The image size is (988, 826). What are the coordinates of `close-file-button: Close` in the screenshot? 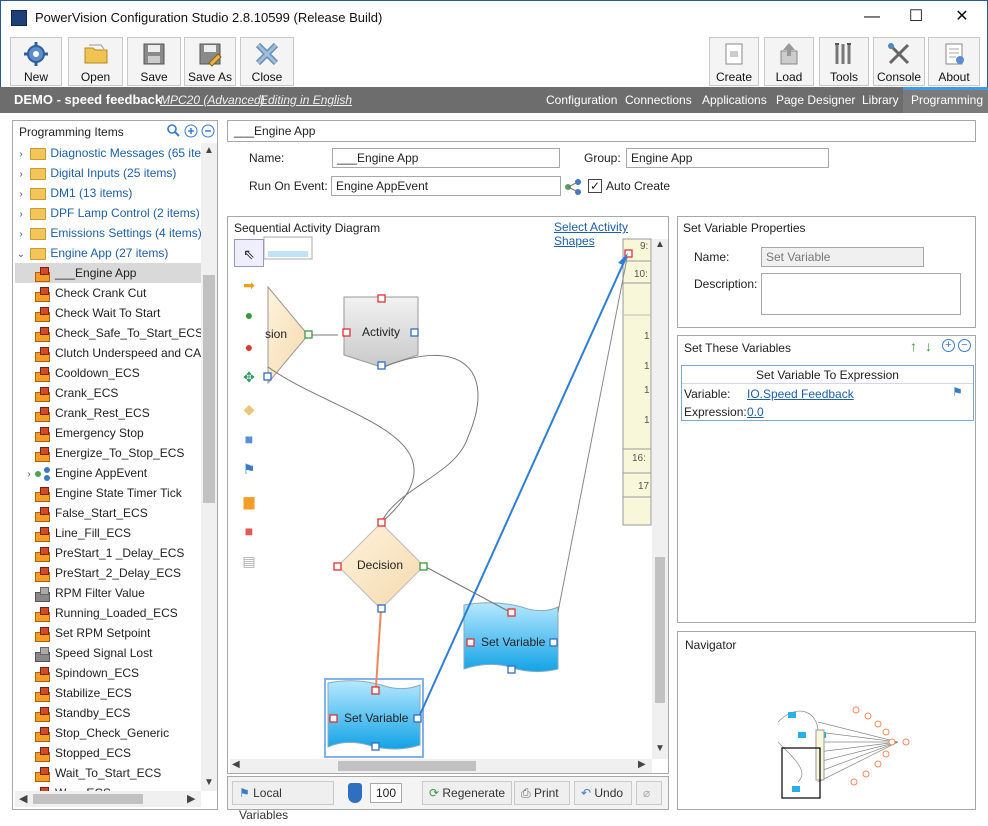 It's located at (267, 61).